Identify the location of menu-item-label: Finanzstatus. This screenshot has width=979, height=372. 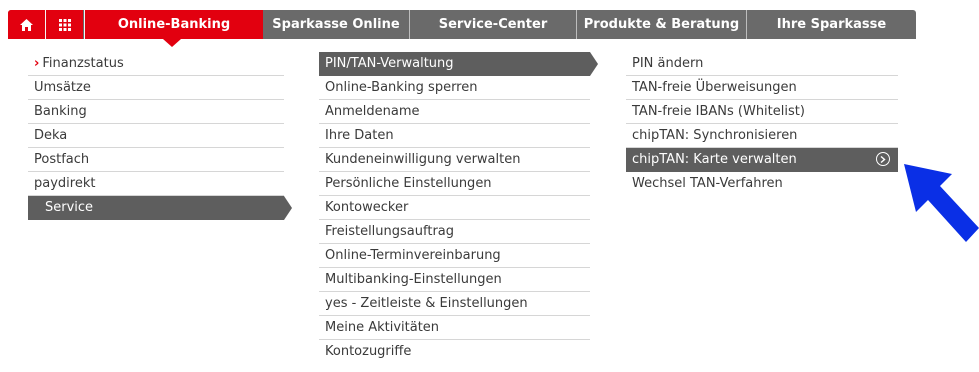
(83, 63).